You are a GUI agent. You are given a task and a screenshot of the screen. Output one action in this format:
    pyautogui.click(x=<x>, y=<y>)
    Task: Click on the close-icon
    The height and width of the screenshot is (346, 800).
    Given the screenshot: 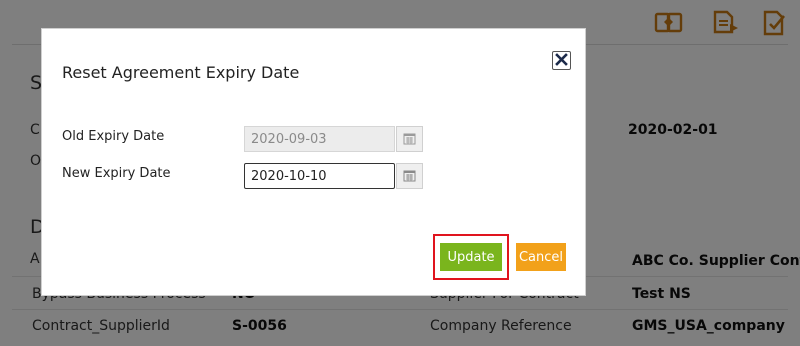 What is the action you would take?
    pyautogui.click(x=561, y=60)
    